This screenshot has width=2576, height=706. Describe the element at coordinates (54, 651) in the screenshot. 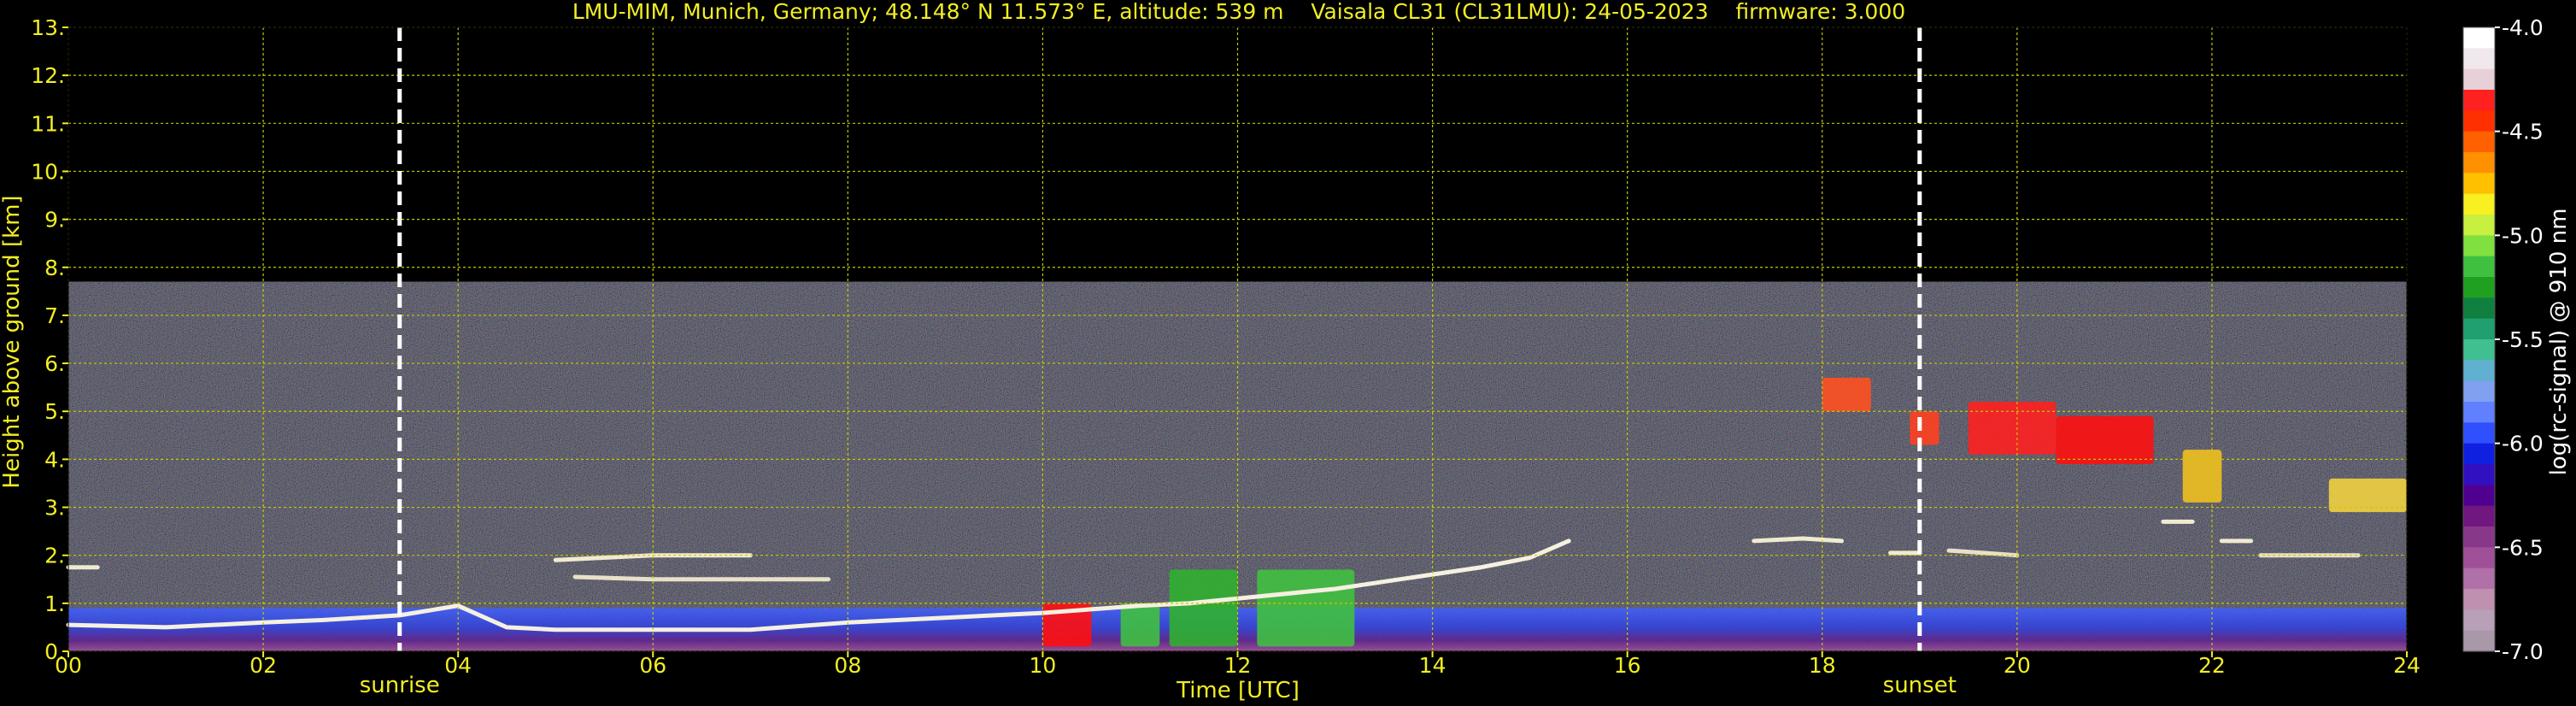

I see `y-tick-label: 0.` at that location.